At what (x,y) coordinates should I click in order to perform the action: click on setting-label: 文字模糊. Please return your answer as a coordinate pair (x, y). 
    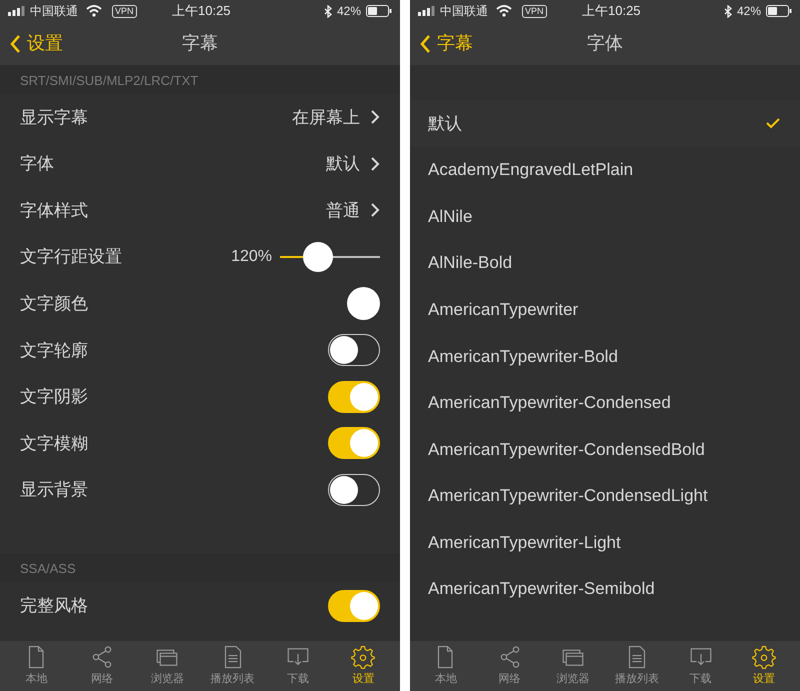
    Looking at the image, I should click on (54, 443).